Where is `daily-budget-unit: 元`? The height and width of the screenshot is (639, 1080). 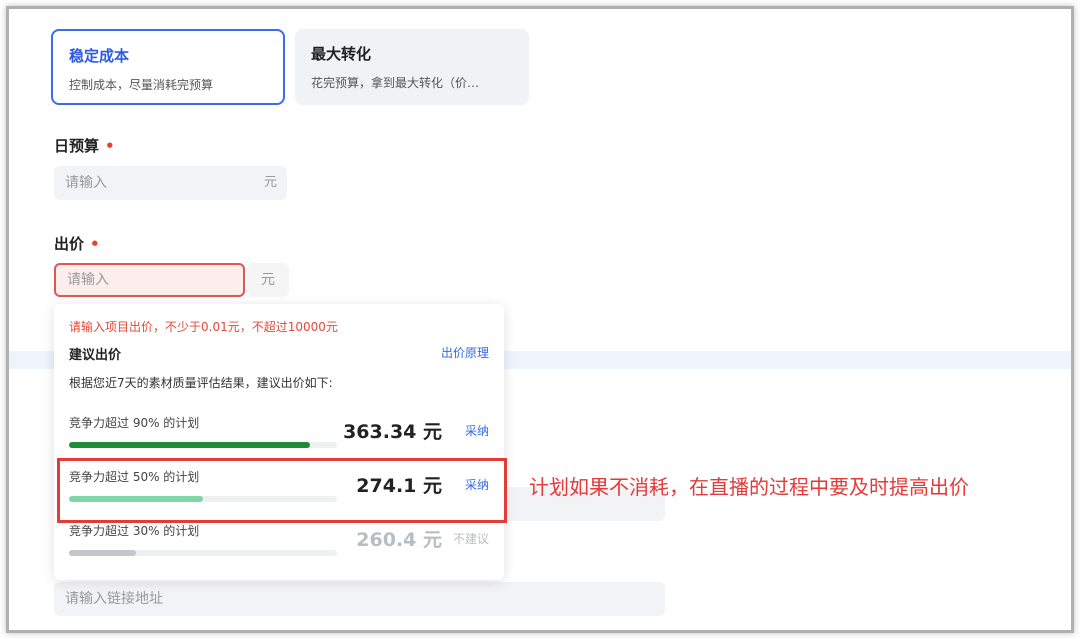 daily-budget-unit: 元 is located at coordinates (270, 182).